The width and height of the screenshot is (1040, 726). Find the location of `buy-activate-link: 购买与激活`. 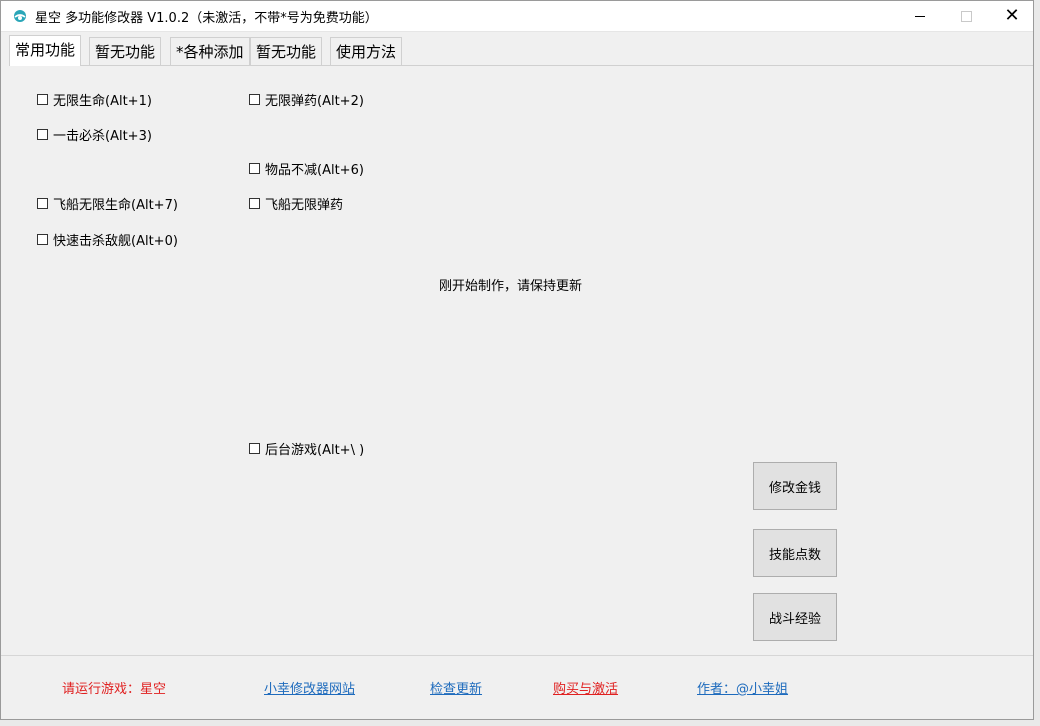

buy-activate-link: 购买与激活 is located at coordinates (585, 687).